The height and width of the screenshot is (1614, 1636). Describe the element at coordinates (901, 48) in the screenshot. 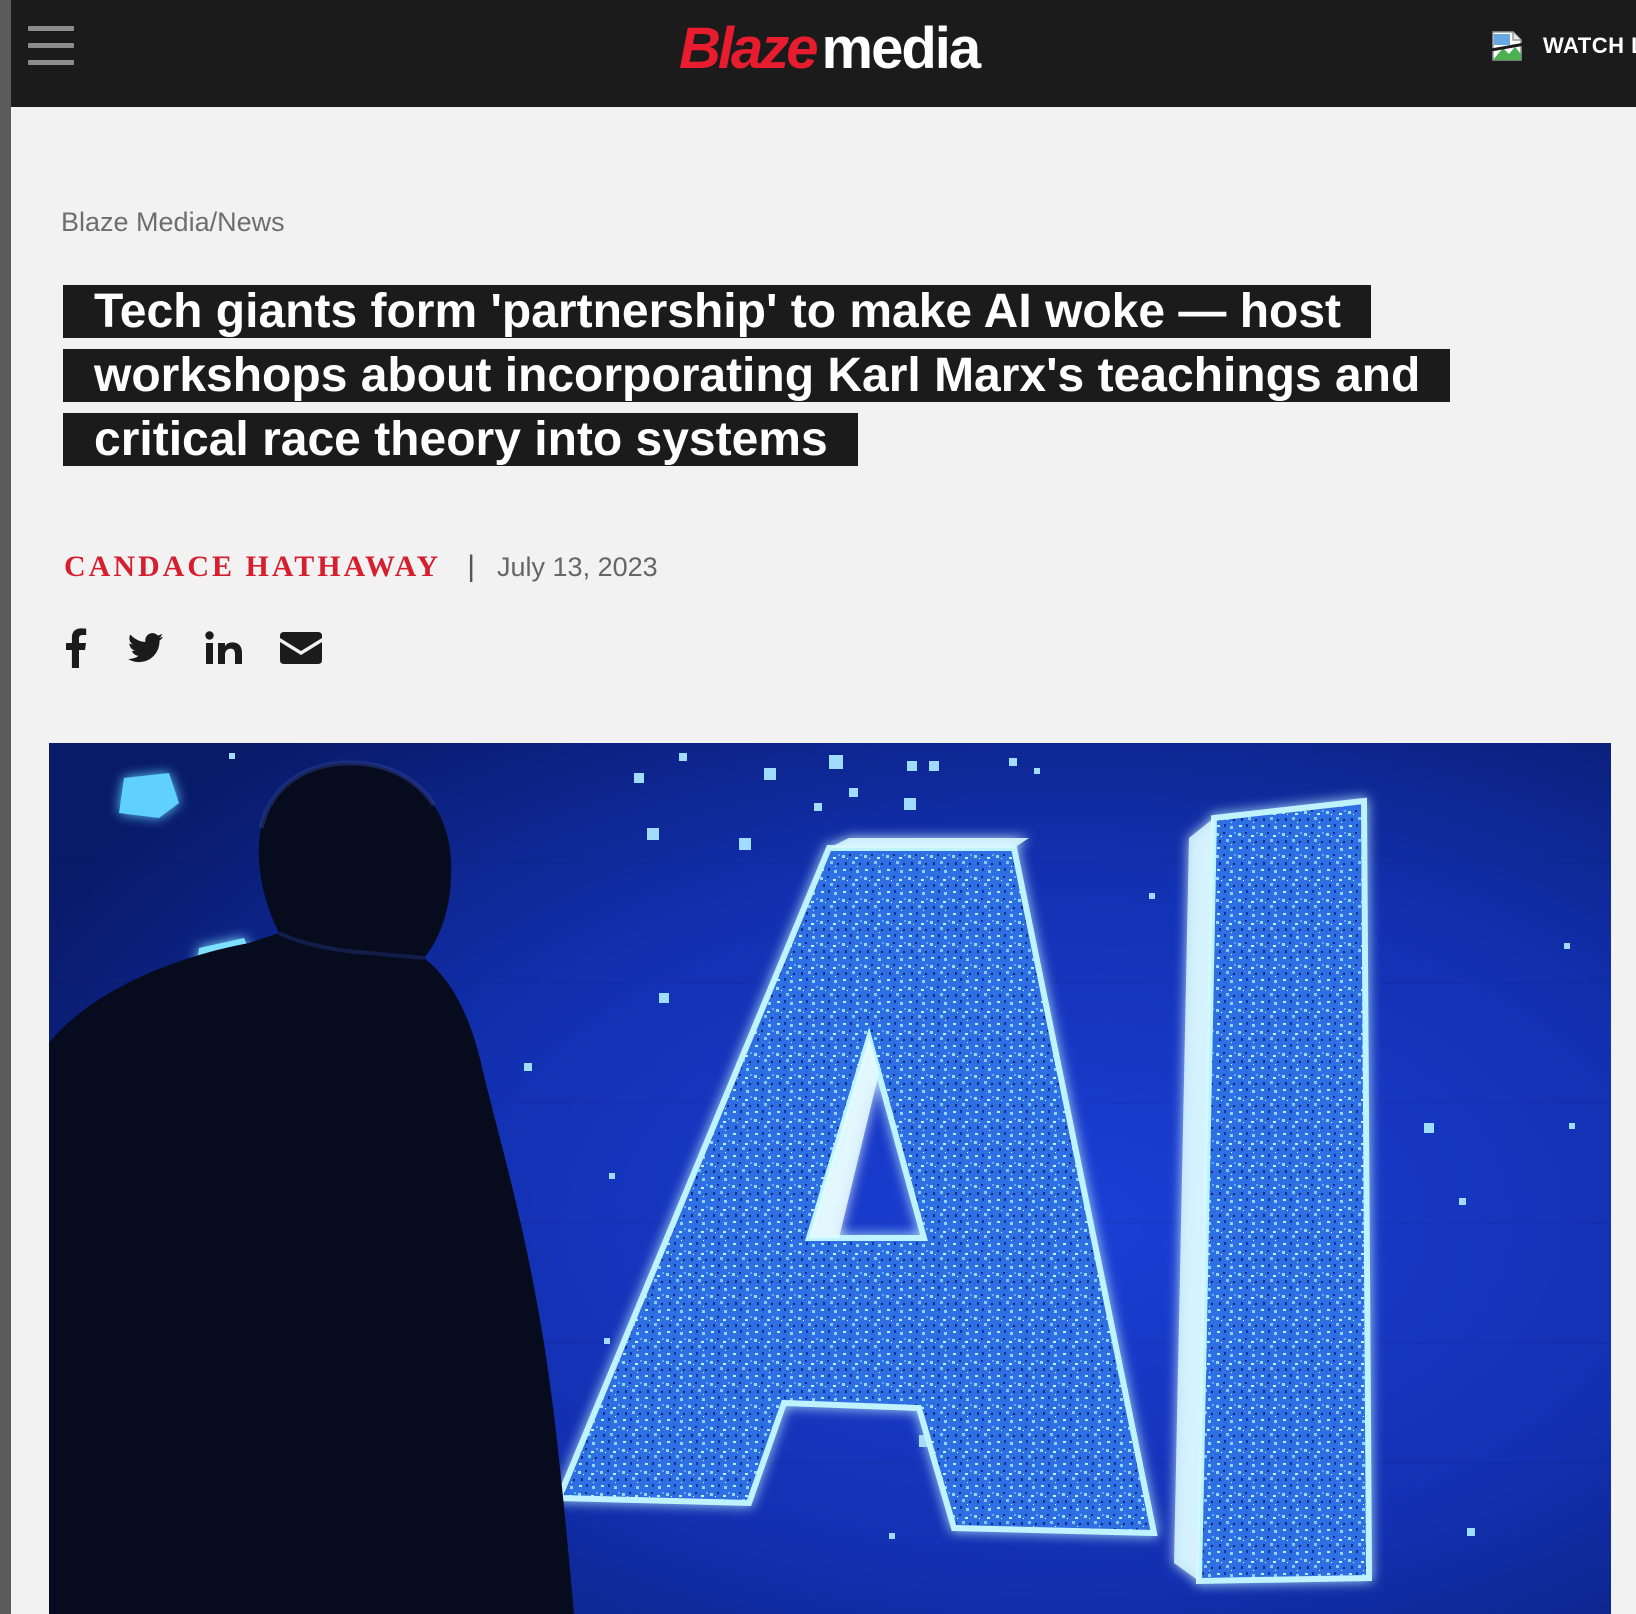

I see `logo-media-text: media` at that location.